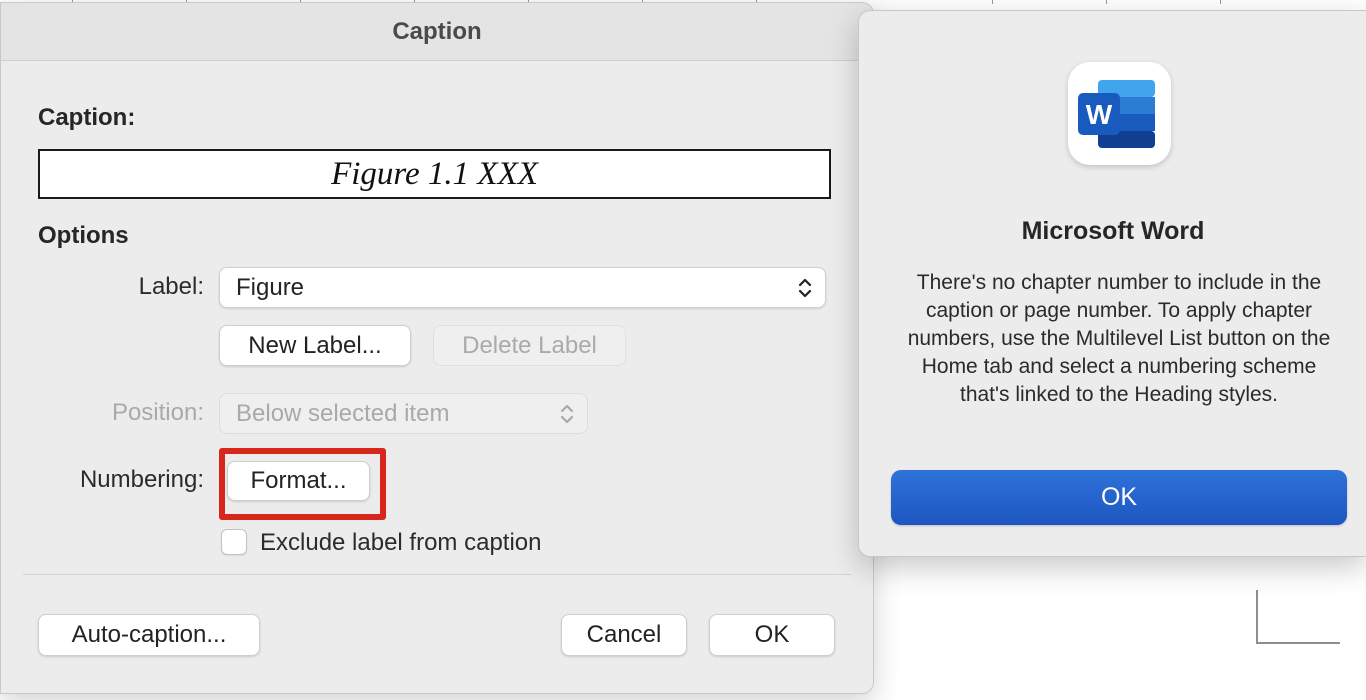 The width and height of the screenshot is (1366, 700). I want to click on dialog-divider, so click(437, 574).